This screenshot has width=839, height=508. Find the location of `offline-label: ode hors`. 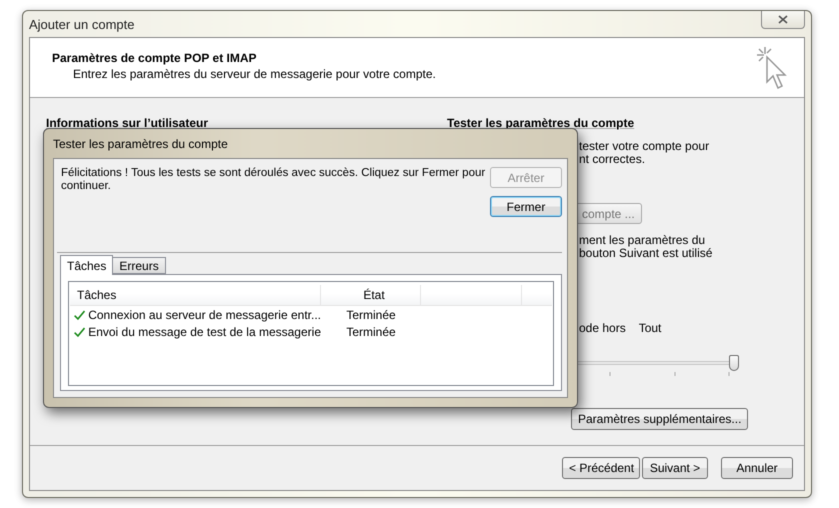

offline-label: ode hors is located at coordinates (602, 328).